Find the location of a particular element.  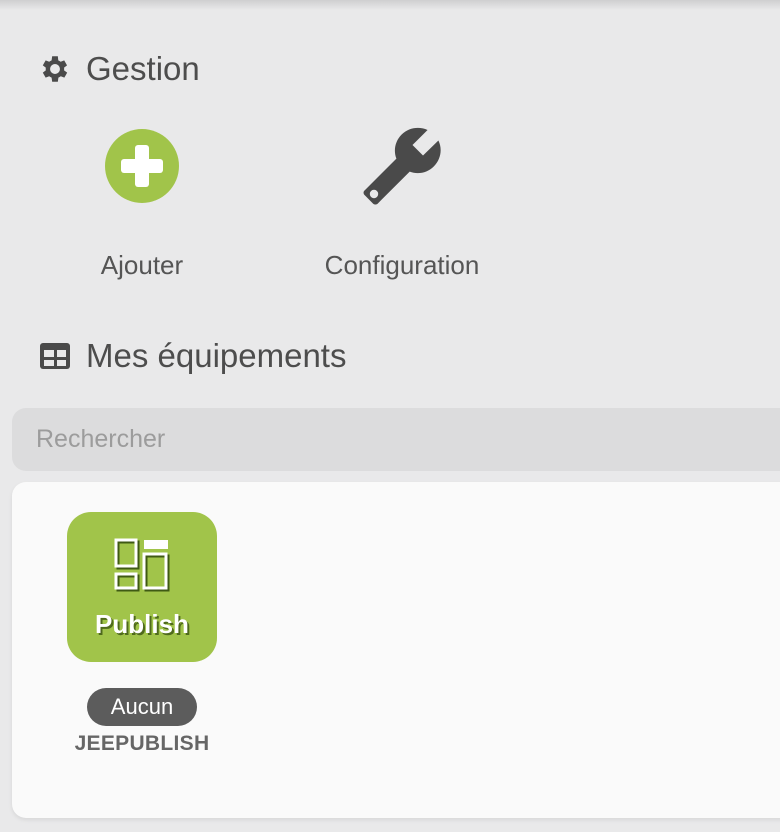

configuration-label: Configuration is located at coordinates (402, 265).